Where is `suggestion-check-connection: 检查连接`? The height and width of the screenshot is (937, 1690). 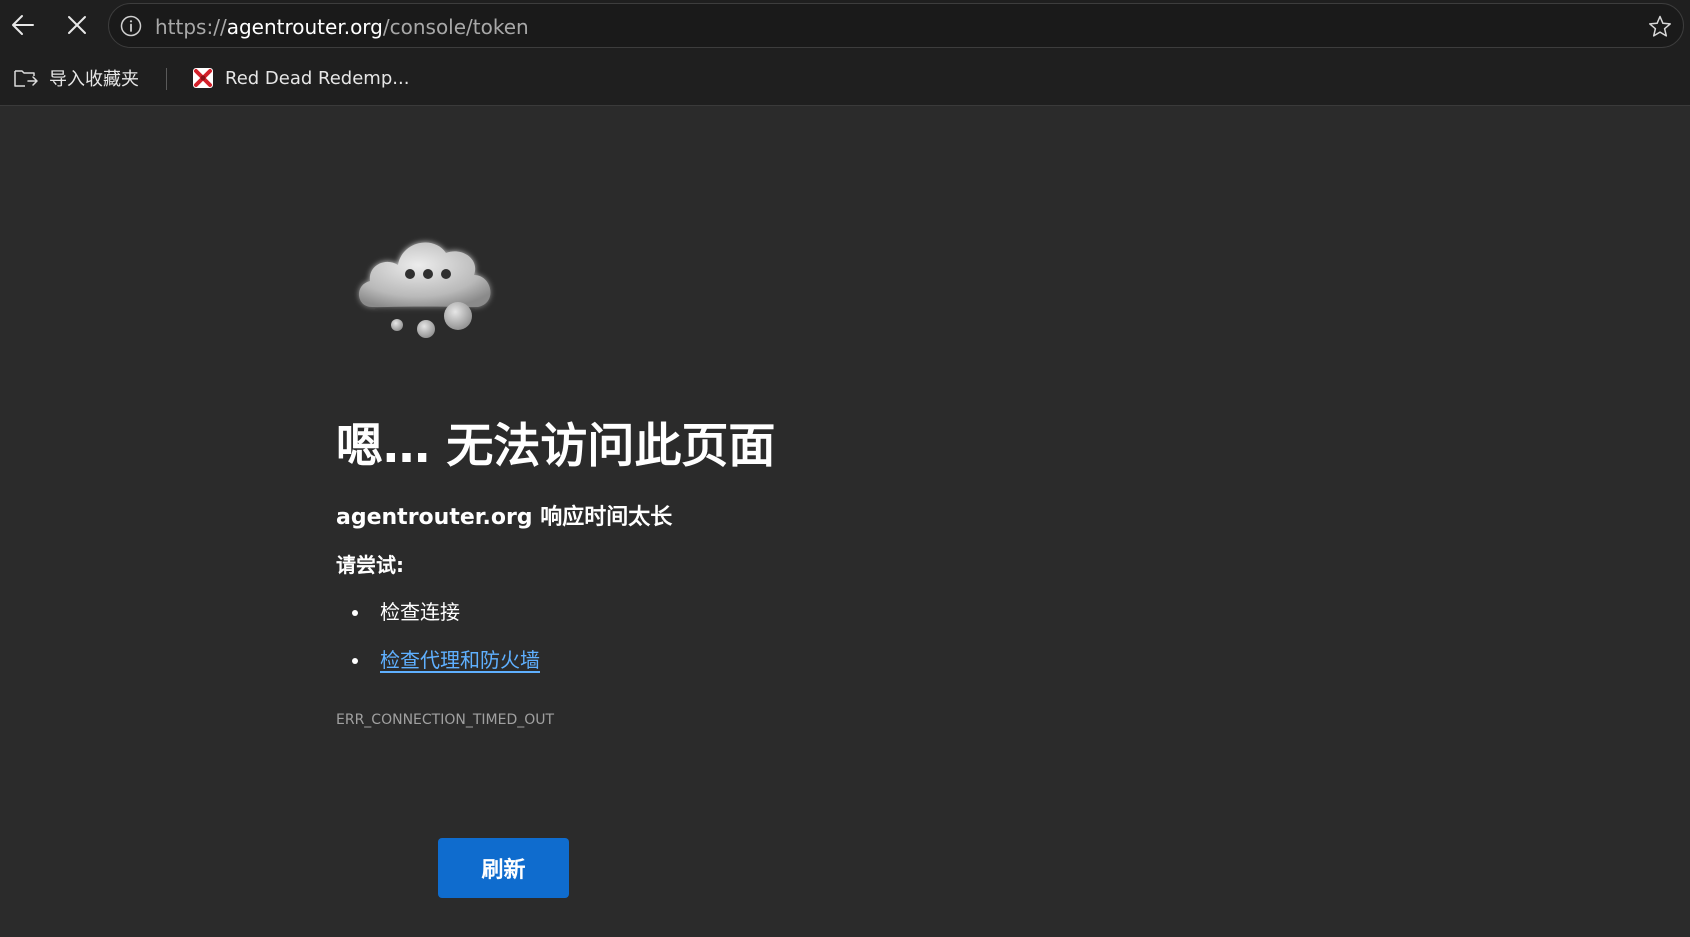 suggestion-check-connection: 检查连接 is located at coordinates (438, 621).